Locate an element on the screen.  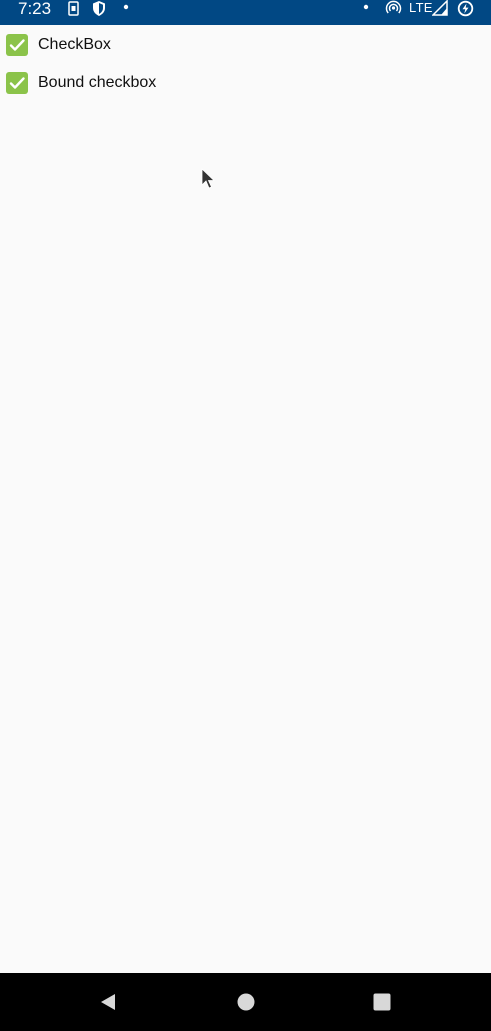
checkbox-checked is located at coordinates (17, 45).